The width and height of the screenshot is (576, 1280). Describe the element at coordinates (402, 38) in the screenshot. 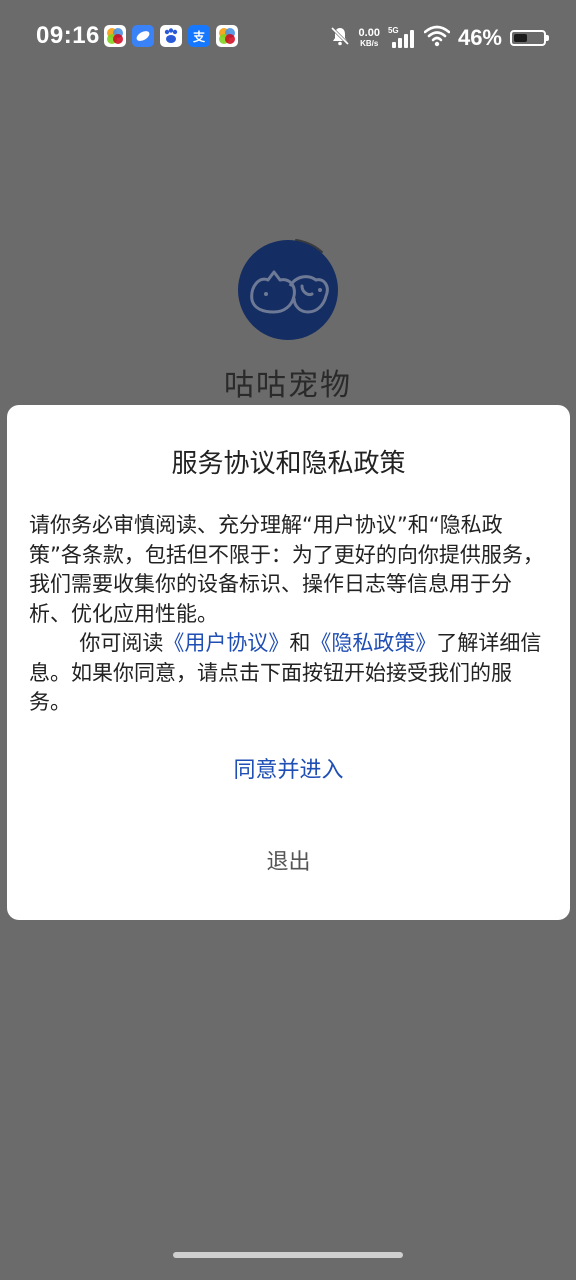

I see `cellular-signal-icon: 5G` at that location.